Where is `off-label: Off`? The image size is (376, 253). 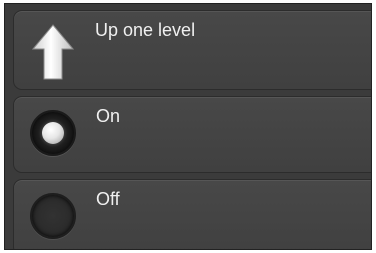
off-label: Off is located at coordinates (108, 199).